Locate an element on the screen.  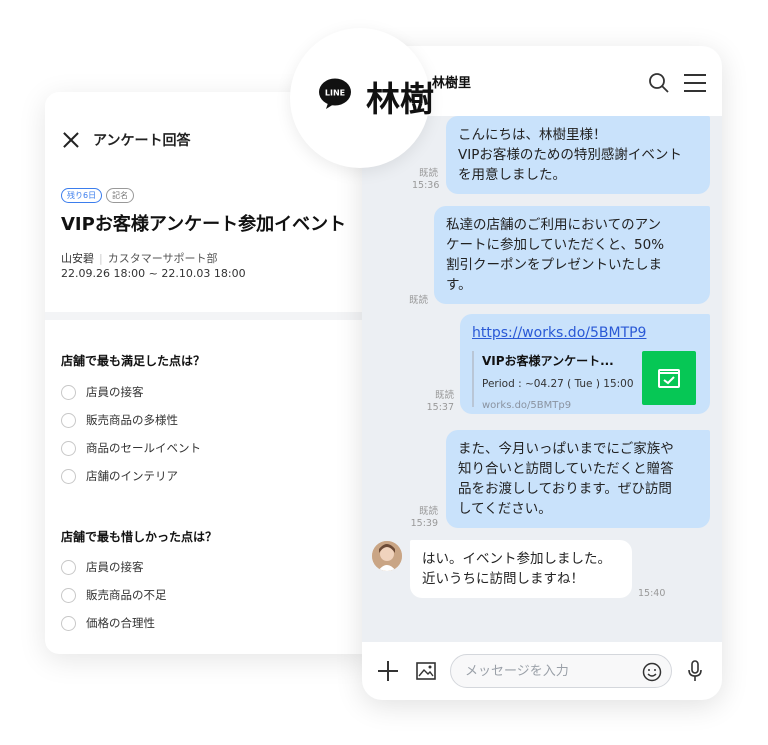
avatar is located at coordinates (387, 556).